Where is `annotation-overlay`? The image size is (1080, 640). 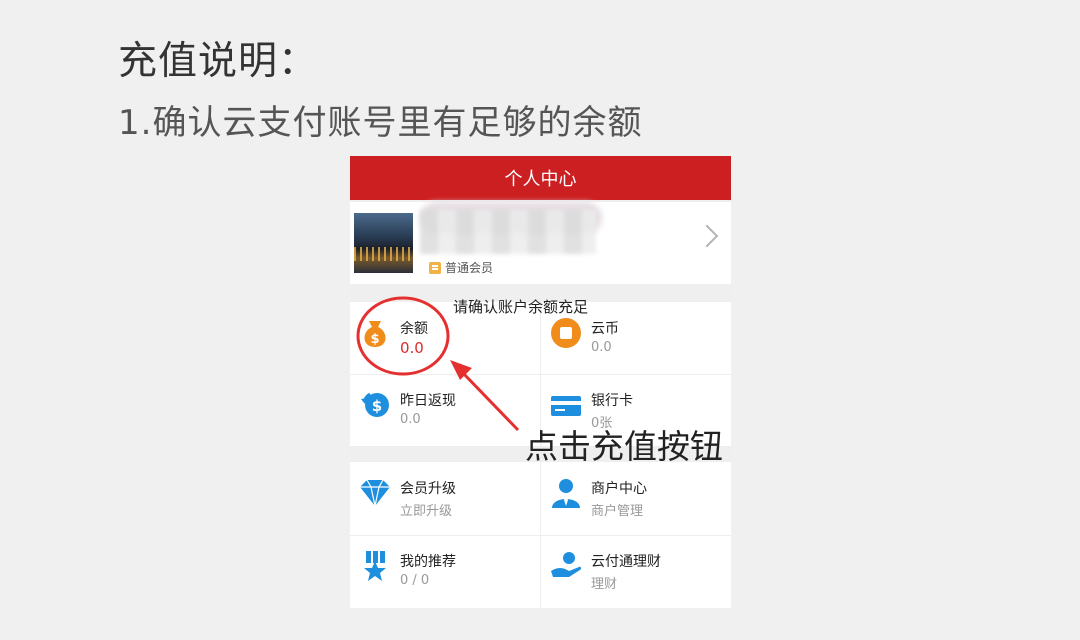
annotation-overlay is located at coordinates (438, 364).